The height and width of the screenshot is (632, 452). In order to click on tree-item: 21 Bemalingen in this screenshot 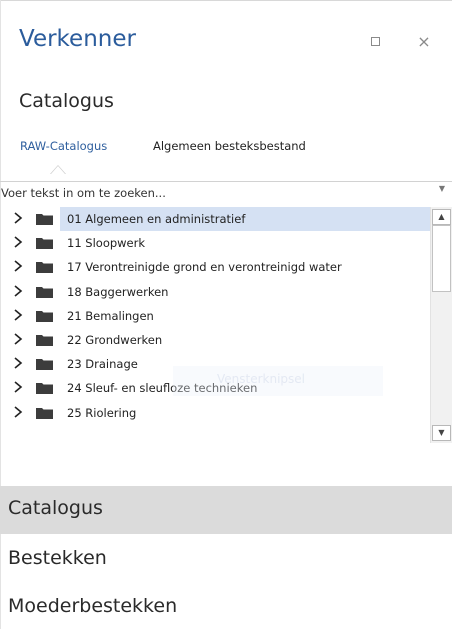, I will do `click(215, 316)`.